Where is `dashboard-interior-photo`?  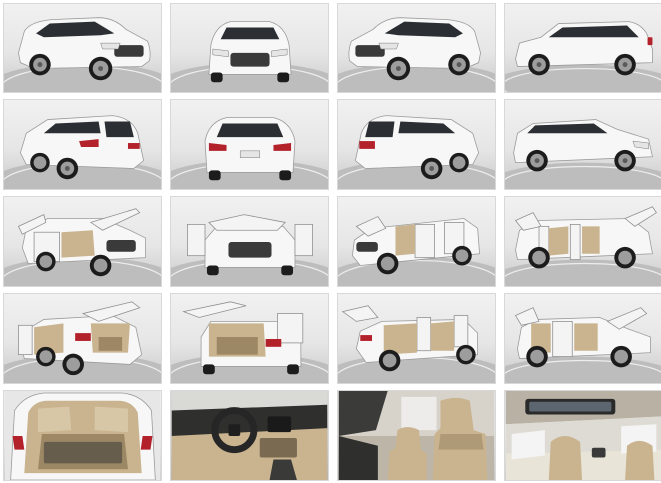 dashboard-interior-photo is located at coordinates (249, 435).